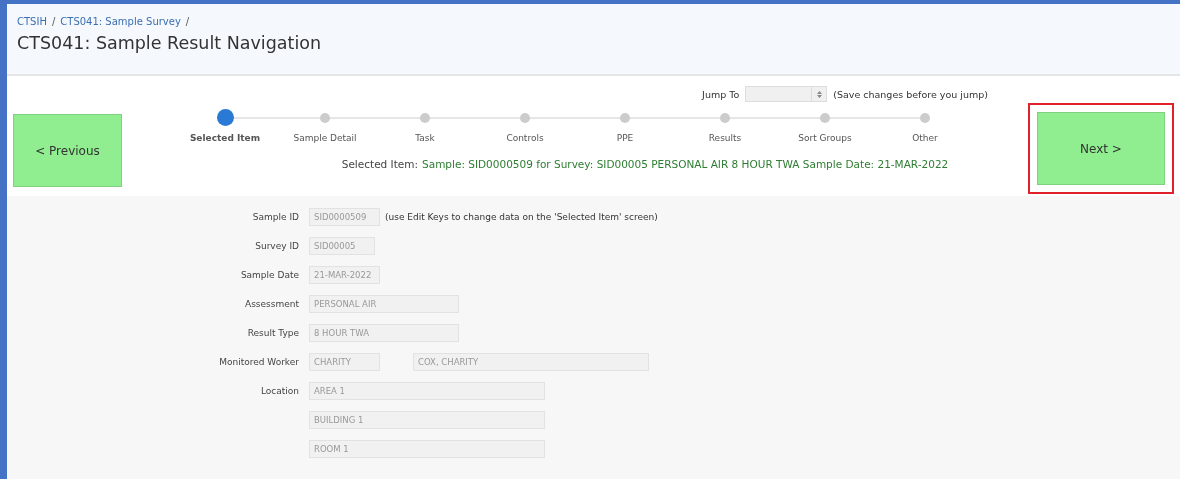 Image resolution: width=1180 pixels, height=479 pixels. I want to click on field-label: Sample ID, so click(275, 217).